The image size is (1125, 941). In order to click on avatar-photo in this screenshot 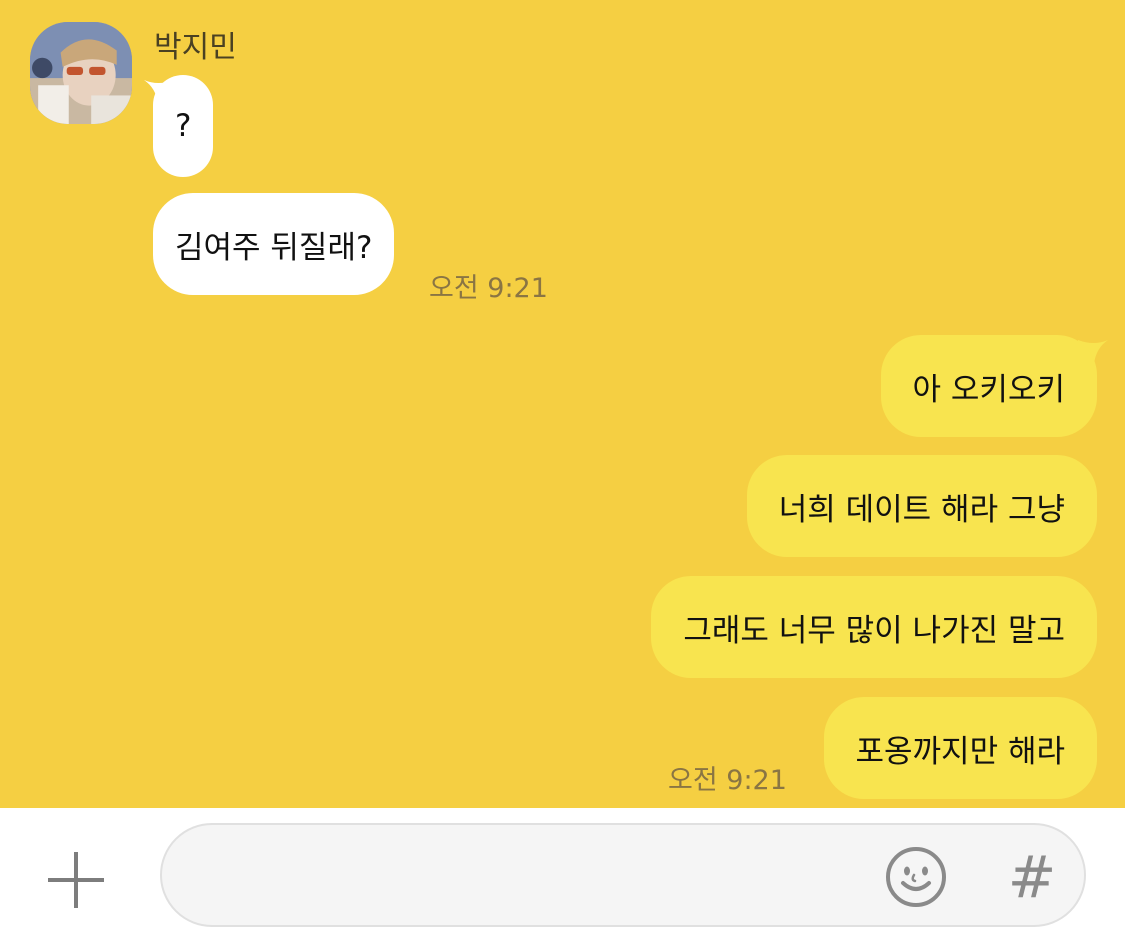, I will do `click(81, 73)`.